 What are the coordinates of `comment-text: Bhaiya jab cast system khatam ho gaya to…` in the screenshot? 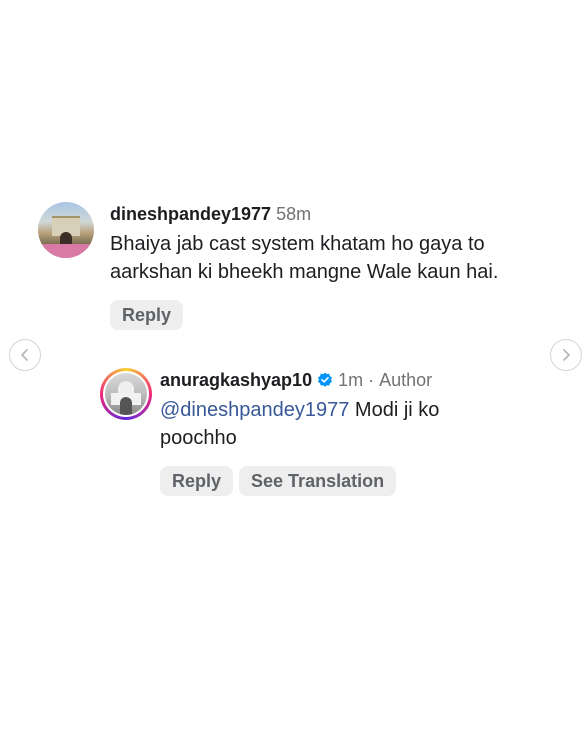 It's located at (345, 258).